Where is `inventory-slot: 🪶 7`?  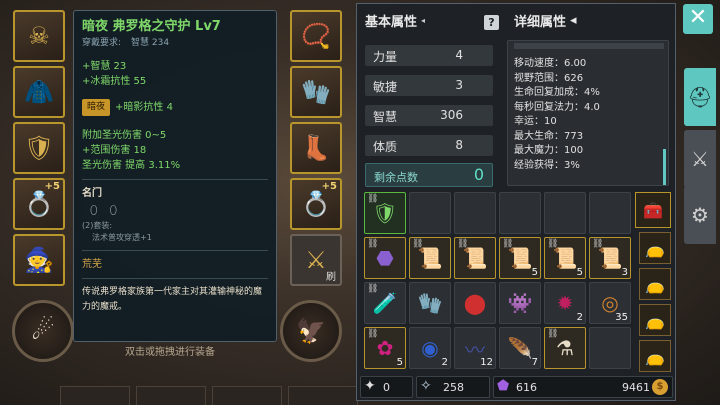
inventory-slot: 🪶 7 is located at coordinates (520, 348).